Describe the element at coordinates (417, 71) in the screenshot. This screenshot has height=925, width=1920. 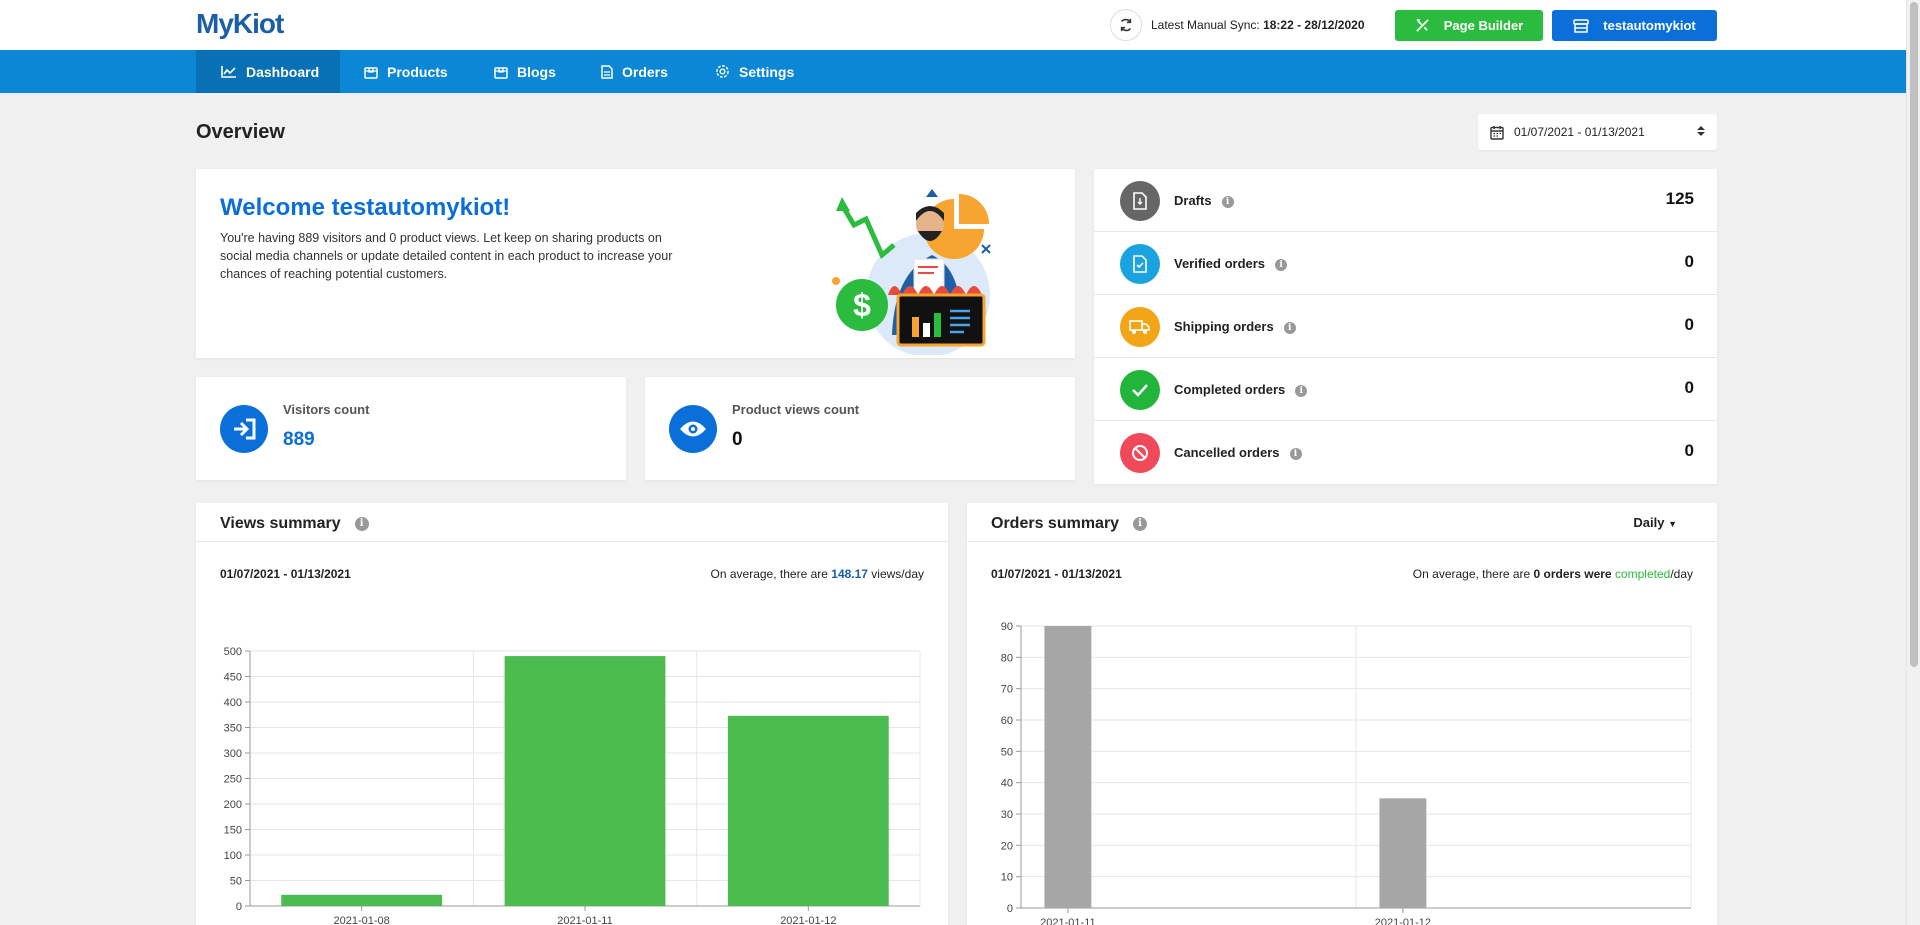
I see `nav-label: Products` at that location.